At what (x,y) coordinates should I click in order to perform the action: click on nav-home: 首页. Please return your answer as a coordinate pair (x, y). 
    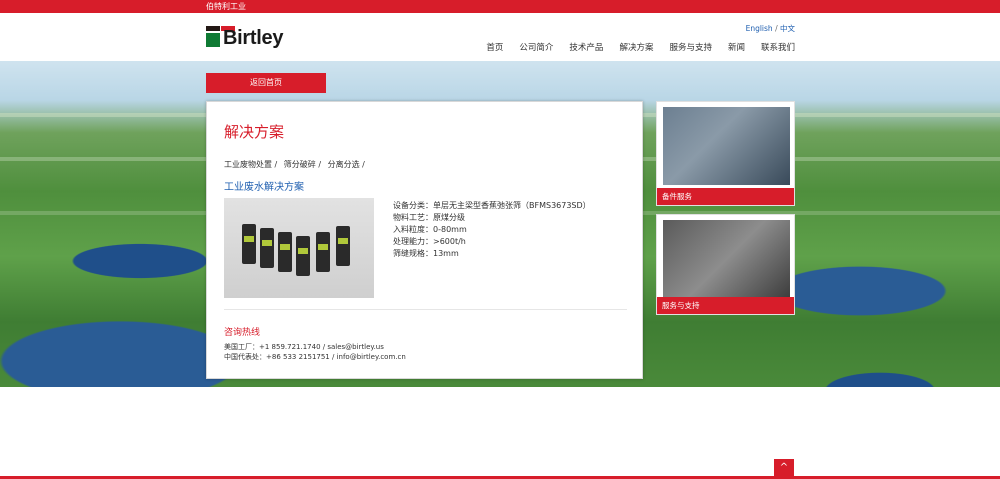
    Looking at the image, I should click on (494, 47).